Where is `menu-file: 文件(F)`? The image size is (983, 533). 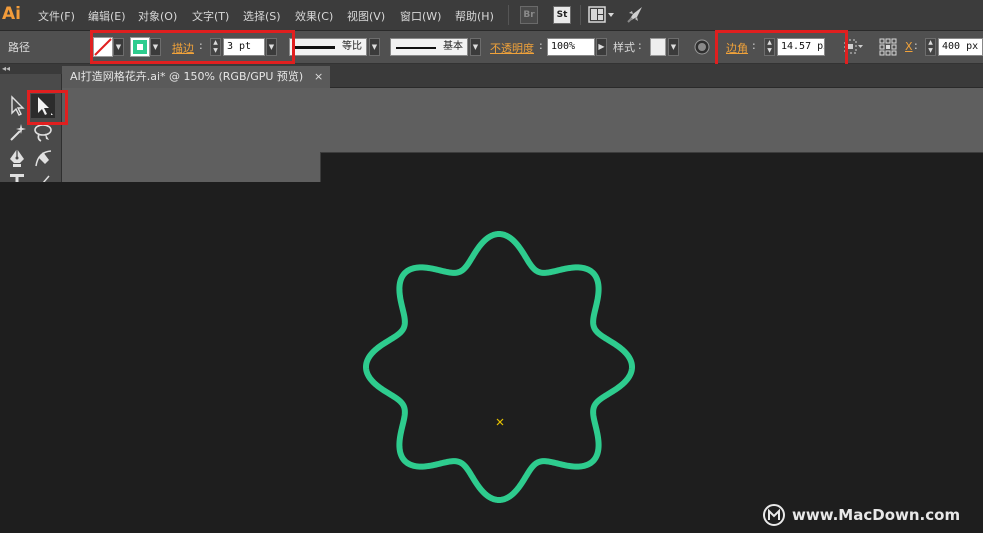
menu-file: 文件(F) is located at coordinates (56, 16).